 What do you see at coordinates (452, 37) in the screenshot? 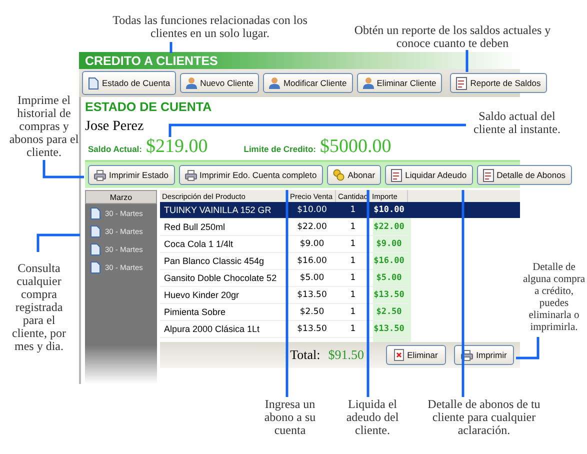
I see `callout-text: Obtén un reporte de los saldos actuales y conoce cuanto te deben` at bounding box center [452, 37].